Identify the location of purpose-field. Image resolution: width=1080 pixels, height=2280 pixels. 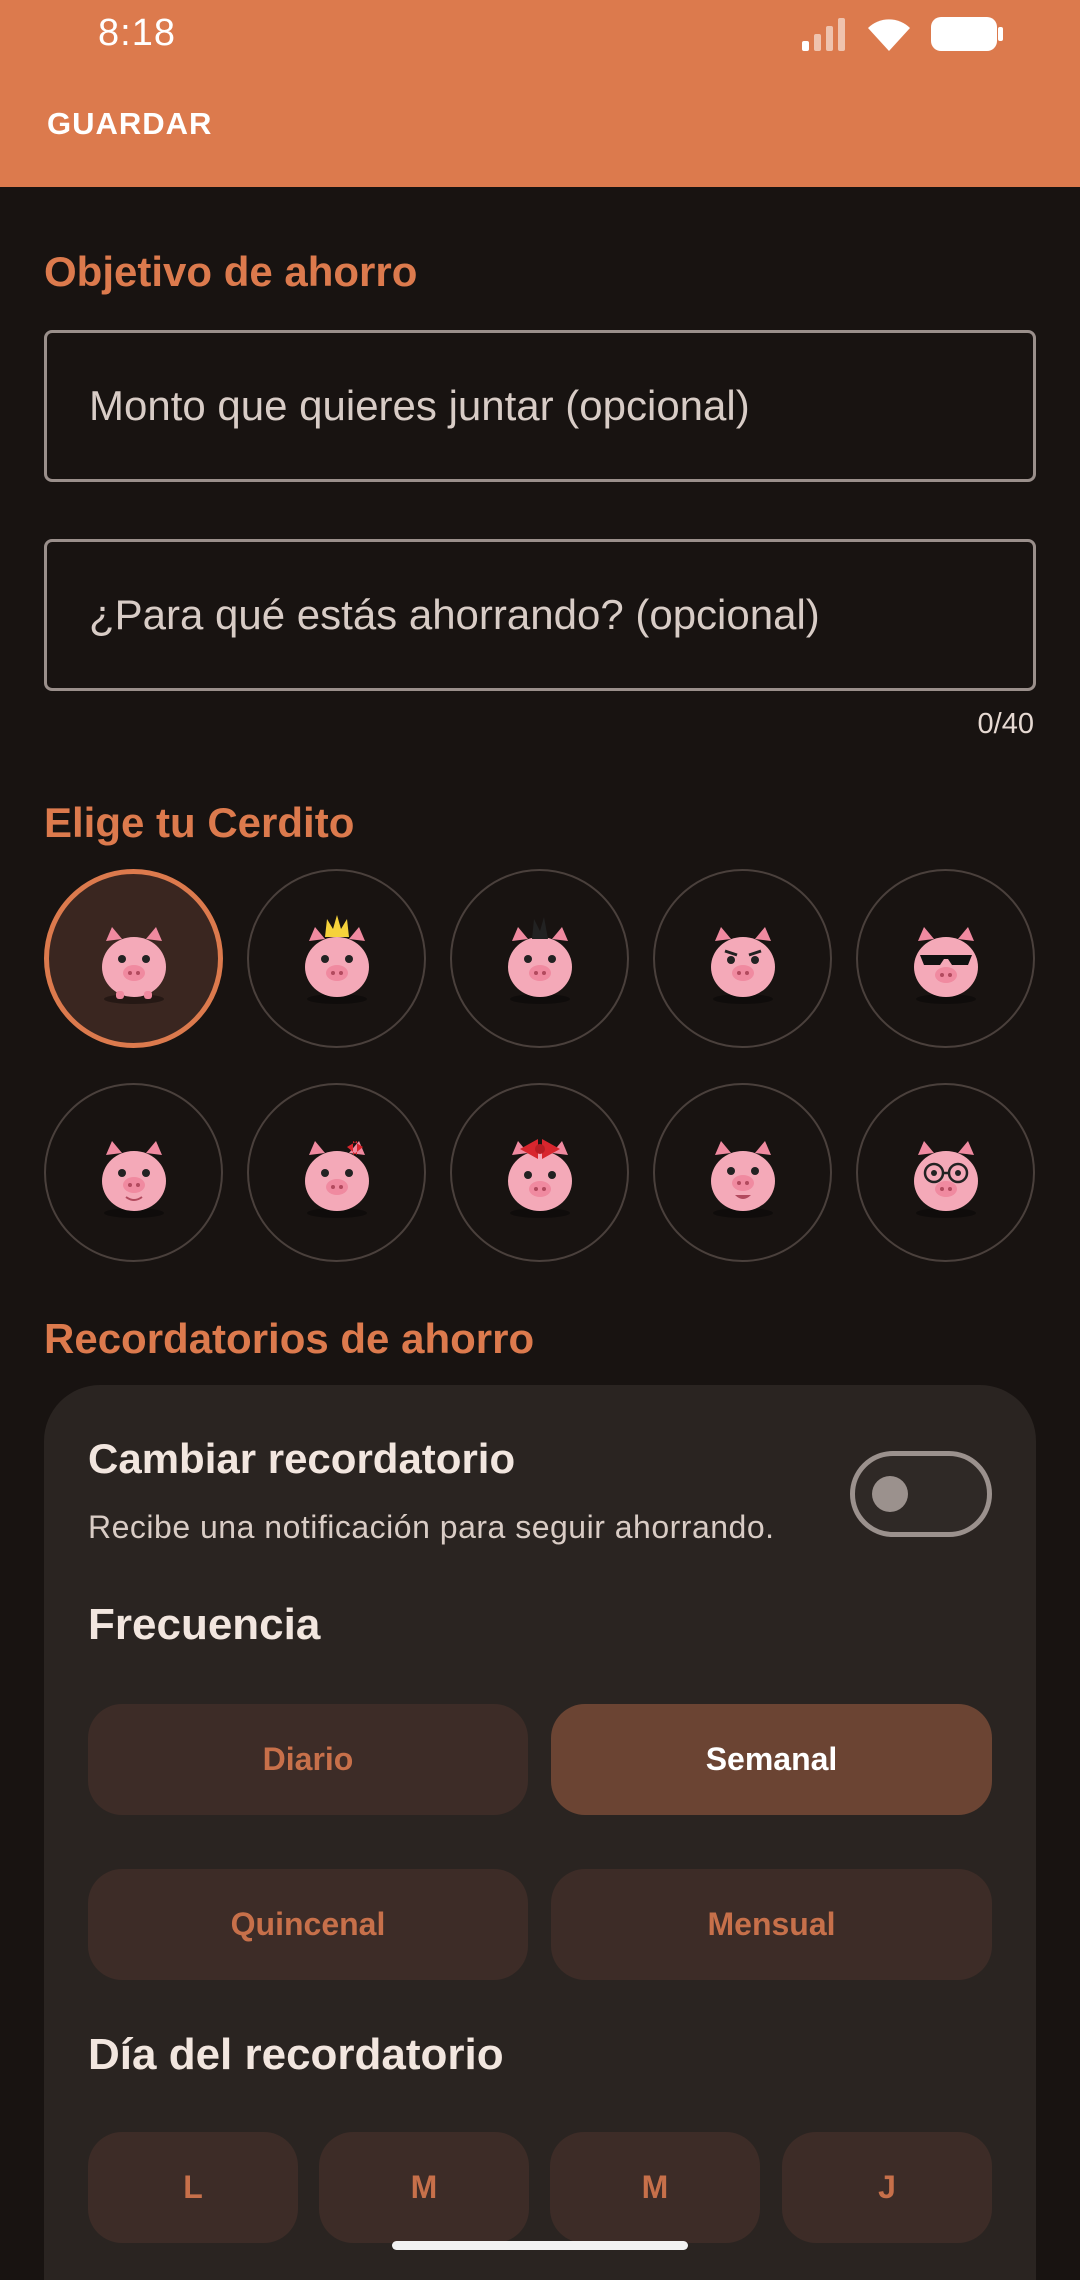
(540, 615).